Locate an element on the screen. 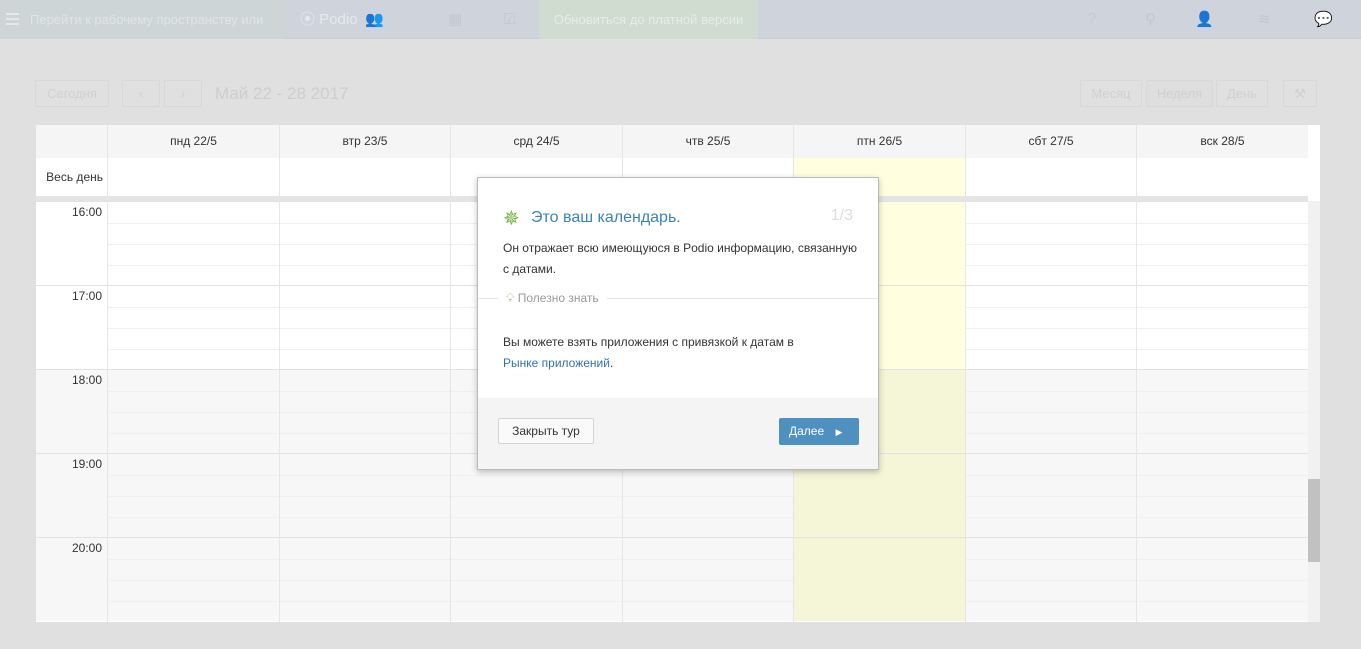  upgrade-button: Обновиться до платной версии is located at coordinates (648, 19).